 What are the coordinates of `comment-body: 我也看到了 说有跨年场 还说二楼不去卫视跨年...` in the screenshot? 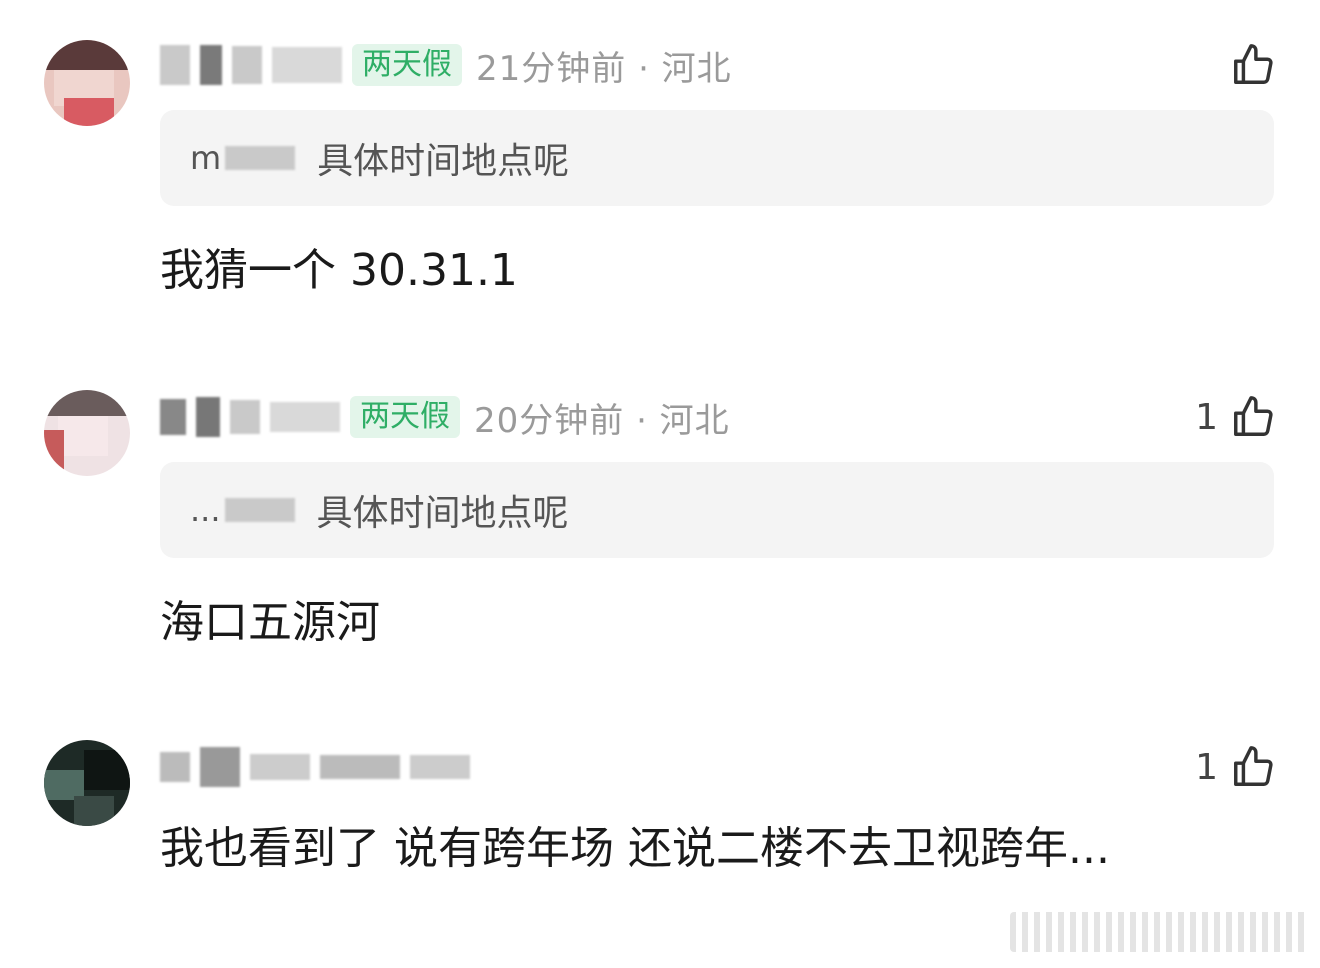 It's located at (635, 848).